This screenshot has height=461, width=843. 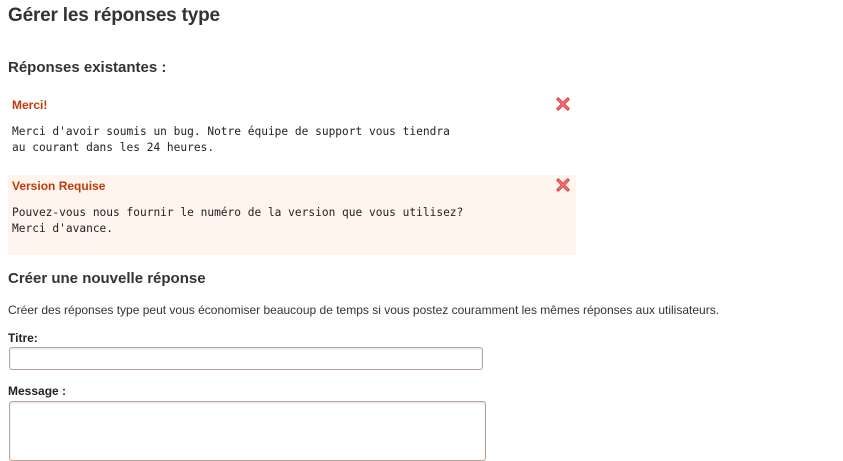 I want to click on canned-response-title: Merci!, so click(x=30, y=105).